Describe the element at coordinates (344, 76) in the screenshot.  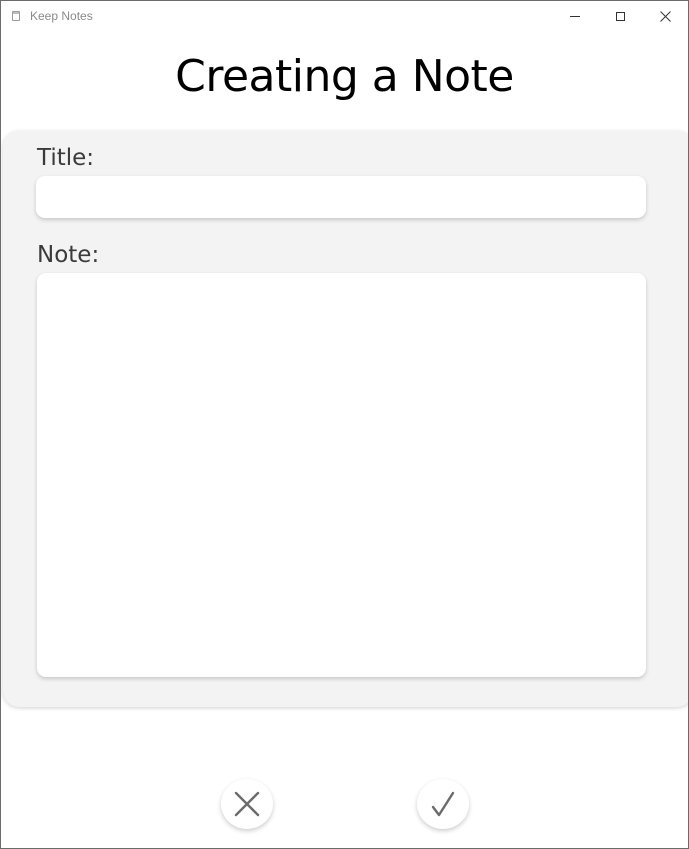
I see `page-title: Creating a Note` at that location.